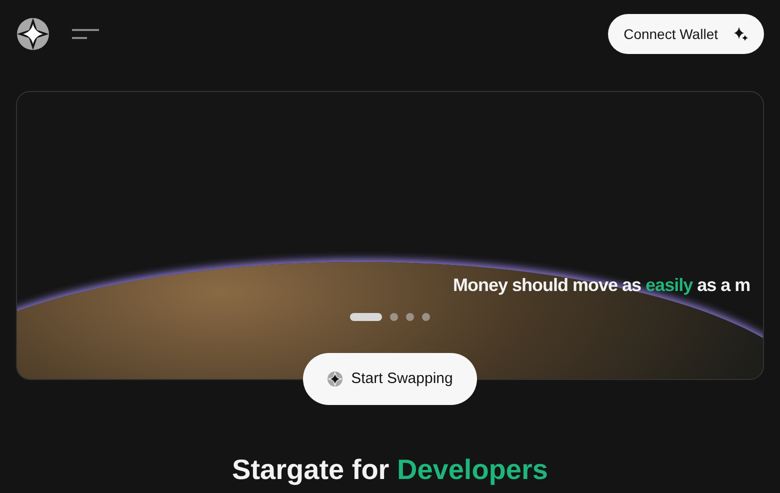 The width and height of the screenshot is (780, 493). I want to click on start-swapping-button: Start Swapping, so click(390, 379).